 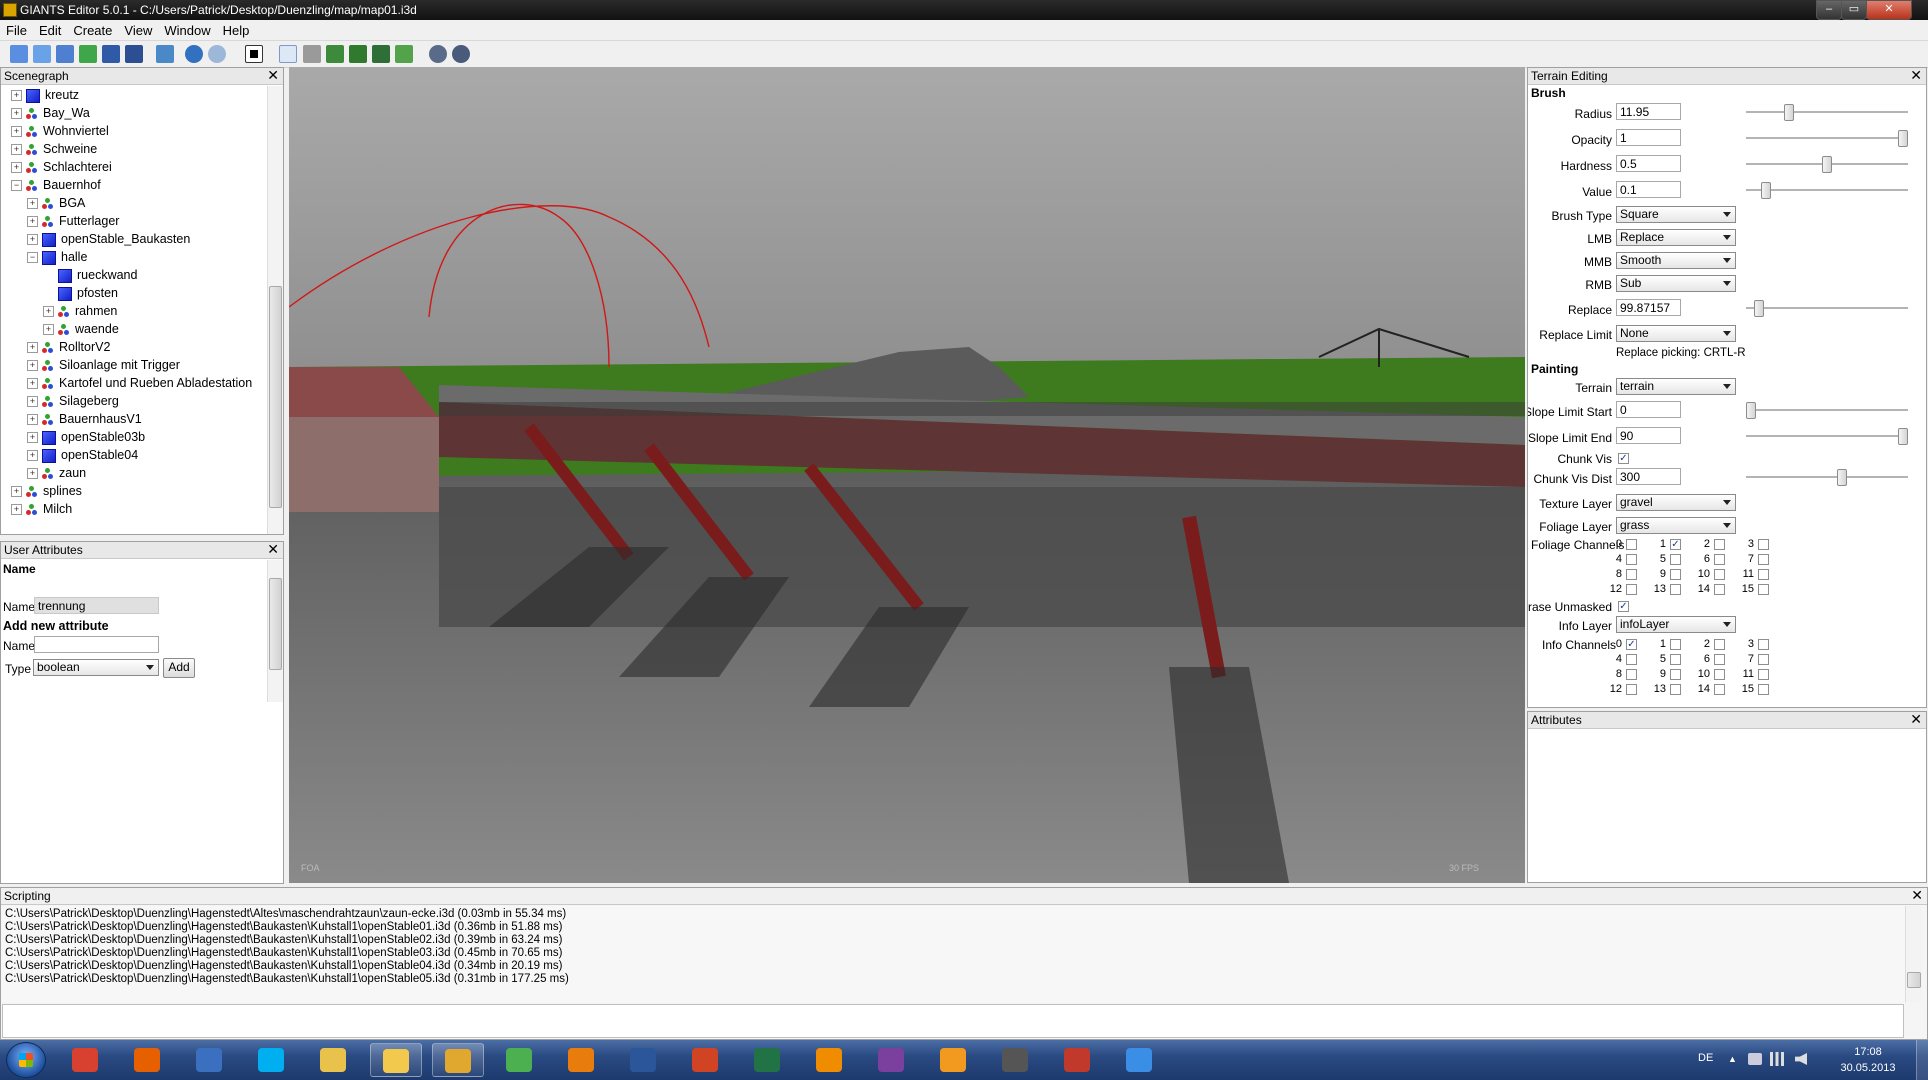 I want to click on slope-limit-end-slider, so click(x=1827, y=436).